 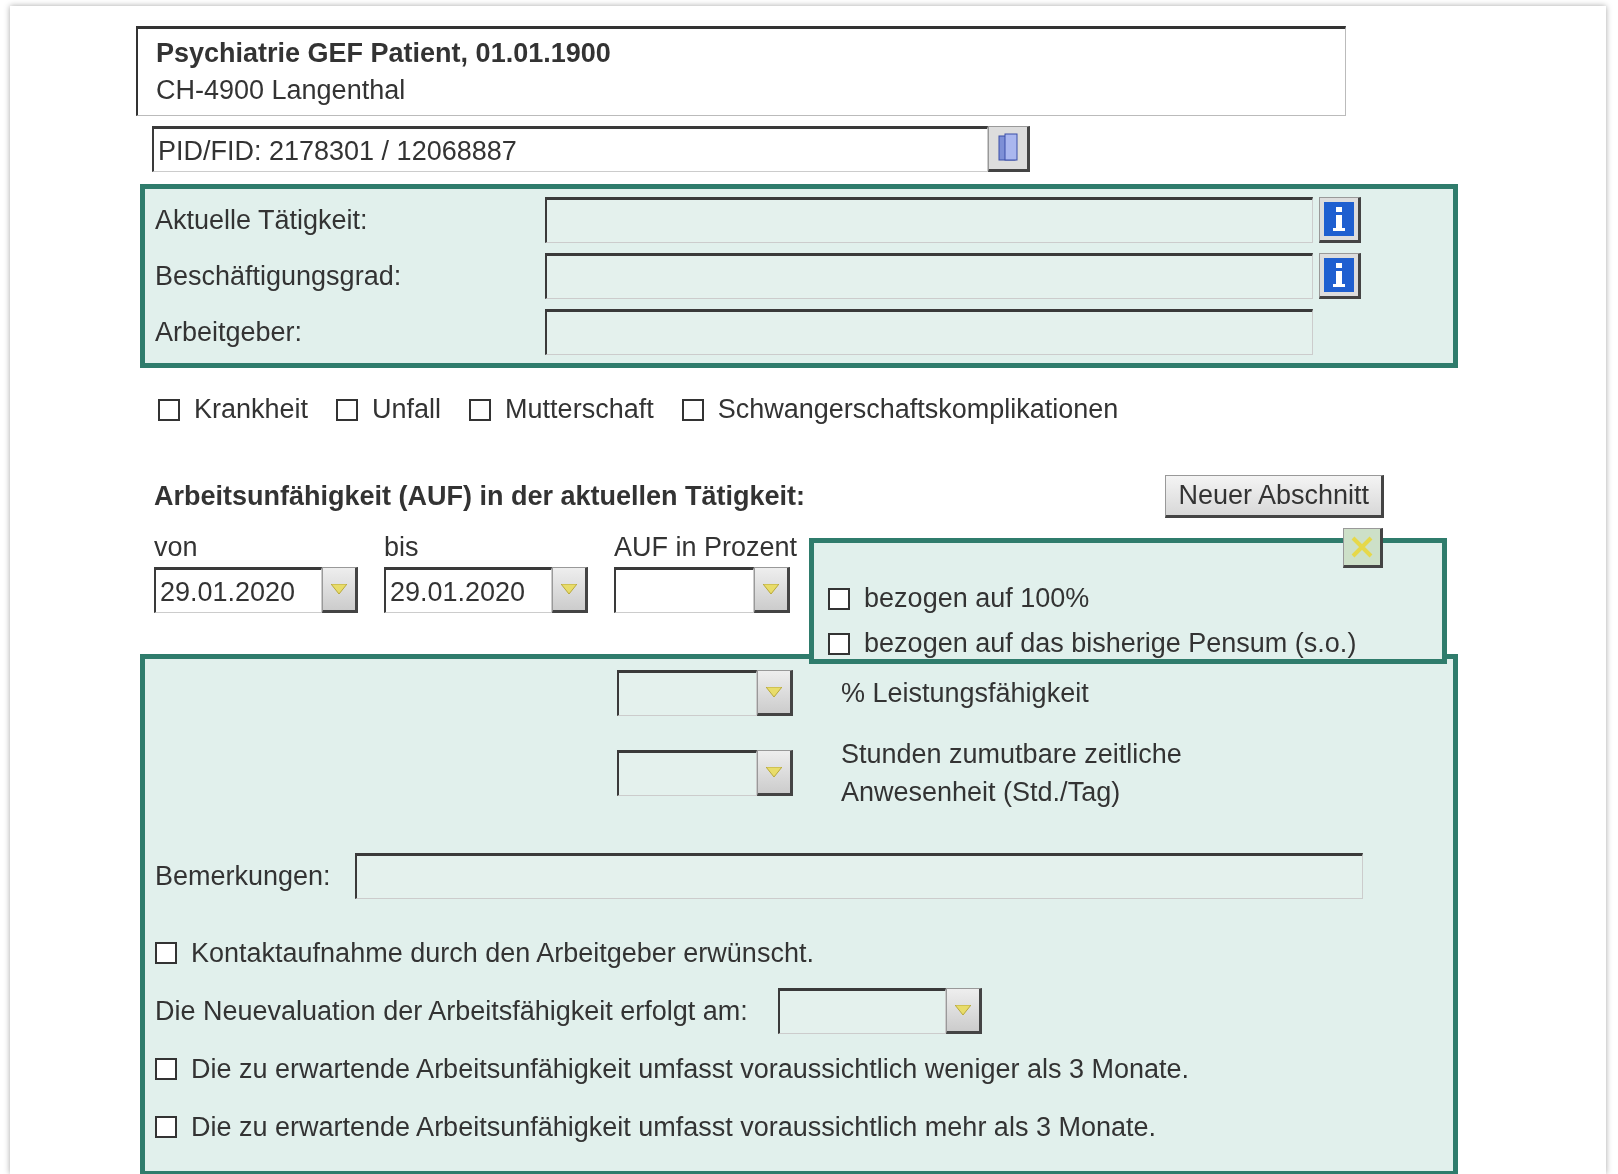 I want to click on checkbox-label: Unfall, so click(x=407, y=409).